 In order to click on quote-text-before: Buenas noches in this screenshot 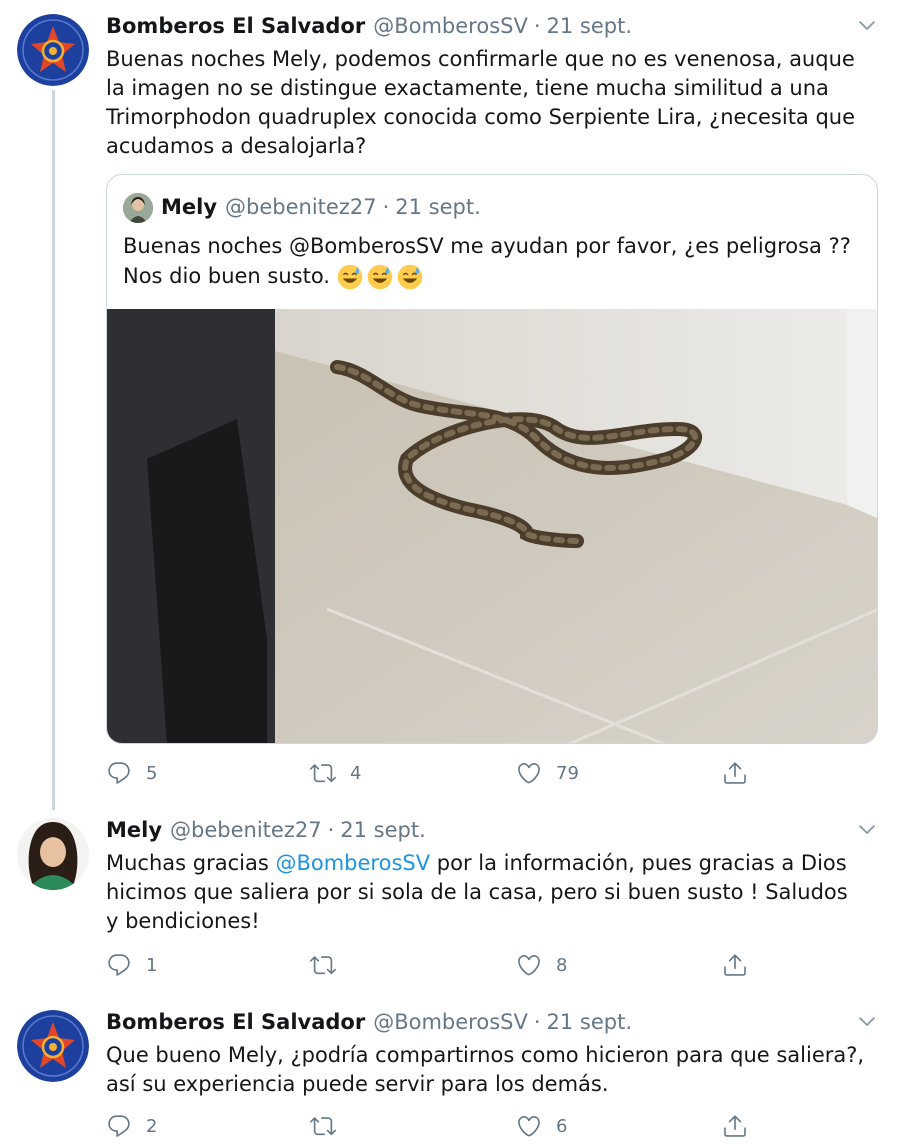, I will do `click(206, 246)`.